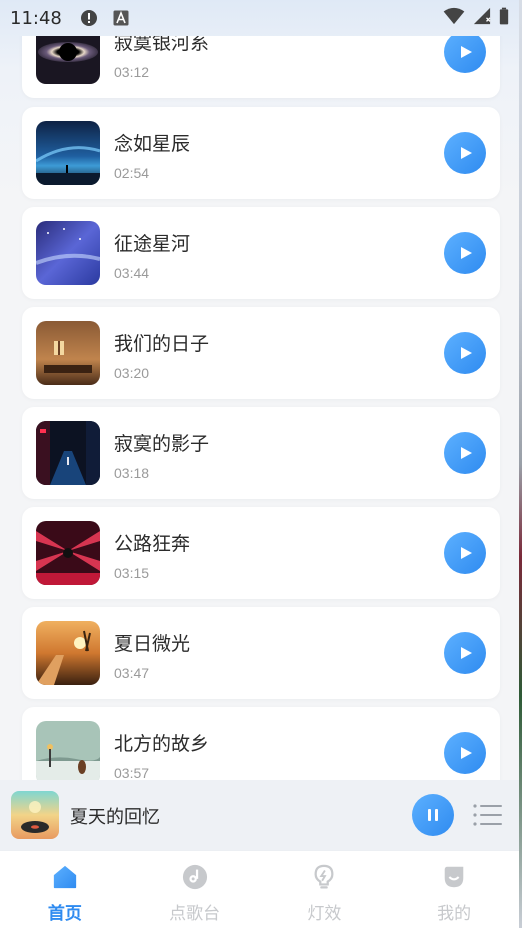 The width and height of the screenshot is (522, 928). I want to click on battery-icon, so click(504, 18).